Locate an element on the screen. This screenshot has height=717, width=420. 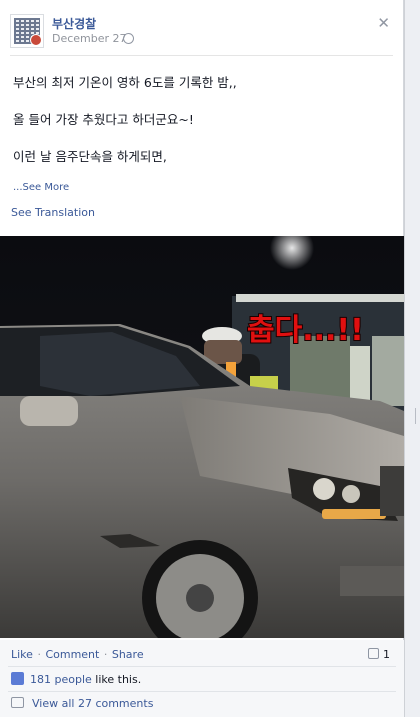
post-text-line: 올 들어 가장 추웠다고 하더군요~! is located at coordinates (103, 119).